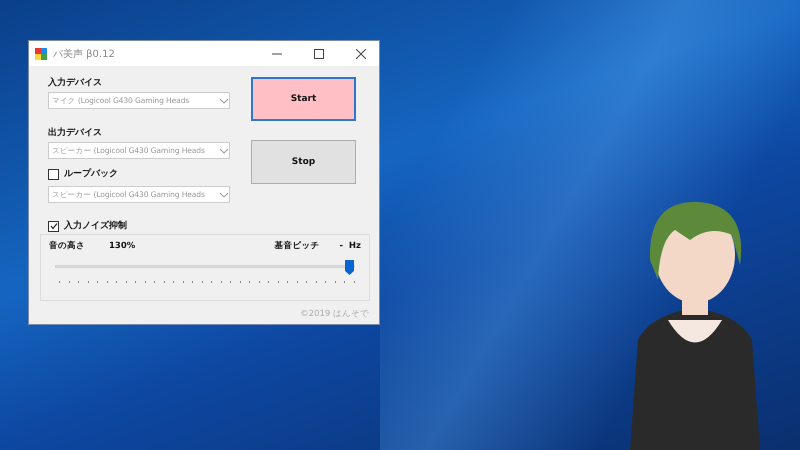 This screenshot has width=800, height=450. What do you see at coordinates (350, 246) in the screenshot?
I see `base-pitch-reading: - Hz` at bounding box center [350, 246].